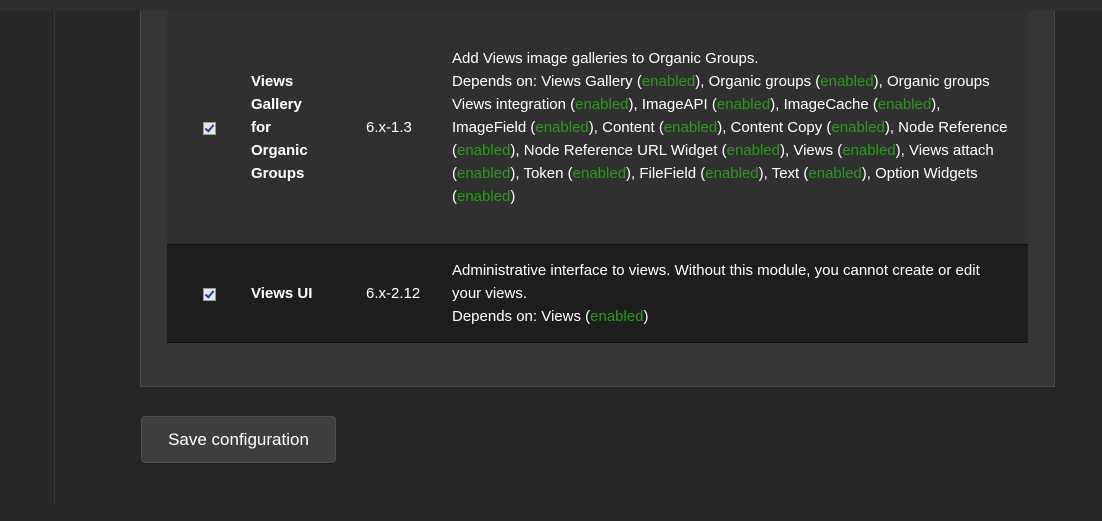 The height and width of the screenshot is (521, 1102). Describe the element at coordinates (591, 81) in the screenshot. I see `dependency-name: Views Gallery (` at that location.